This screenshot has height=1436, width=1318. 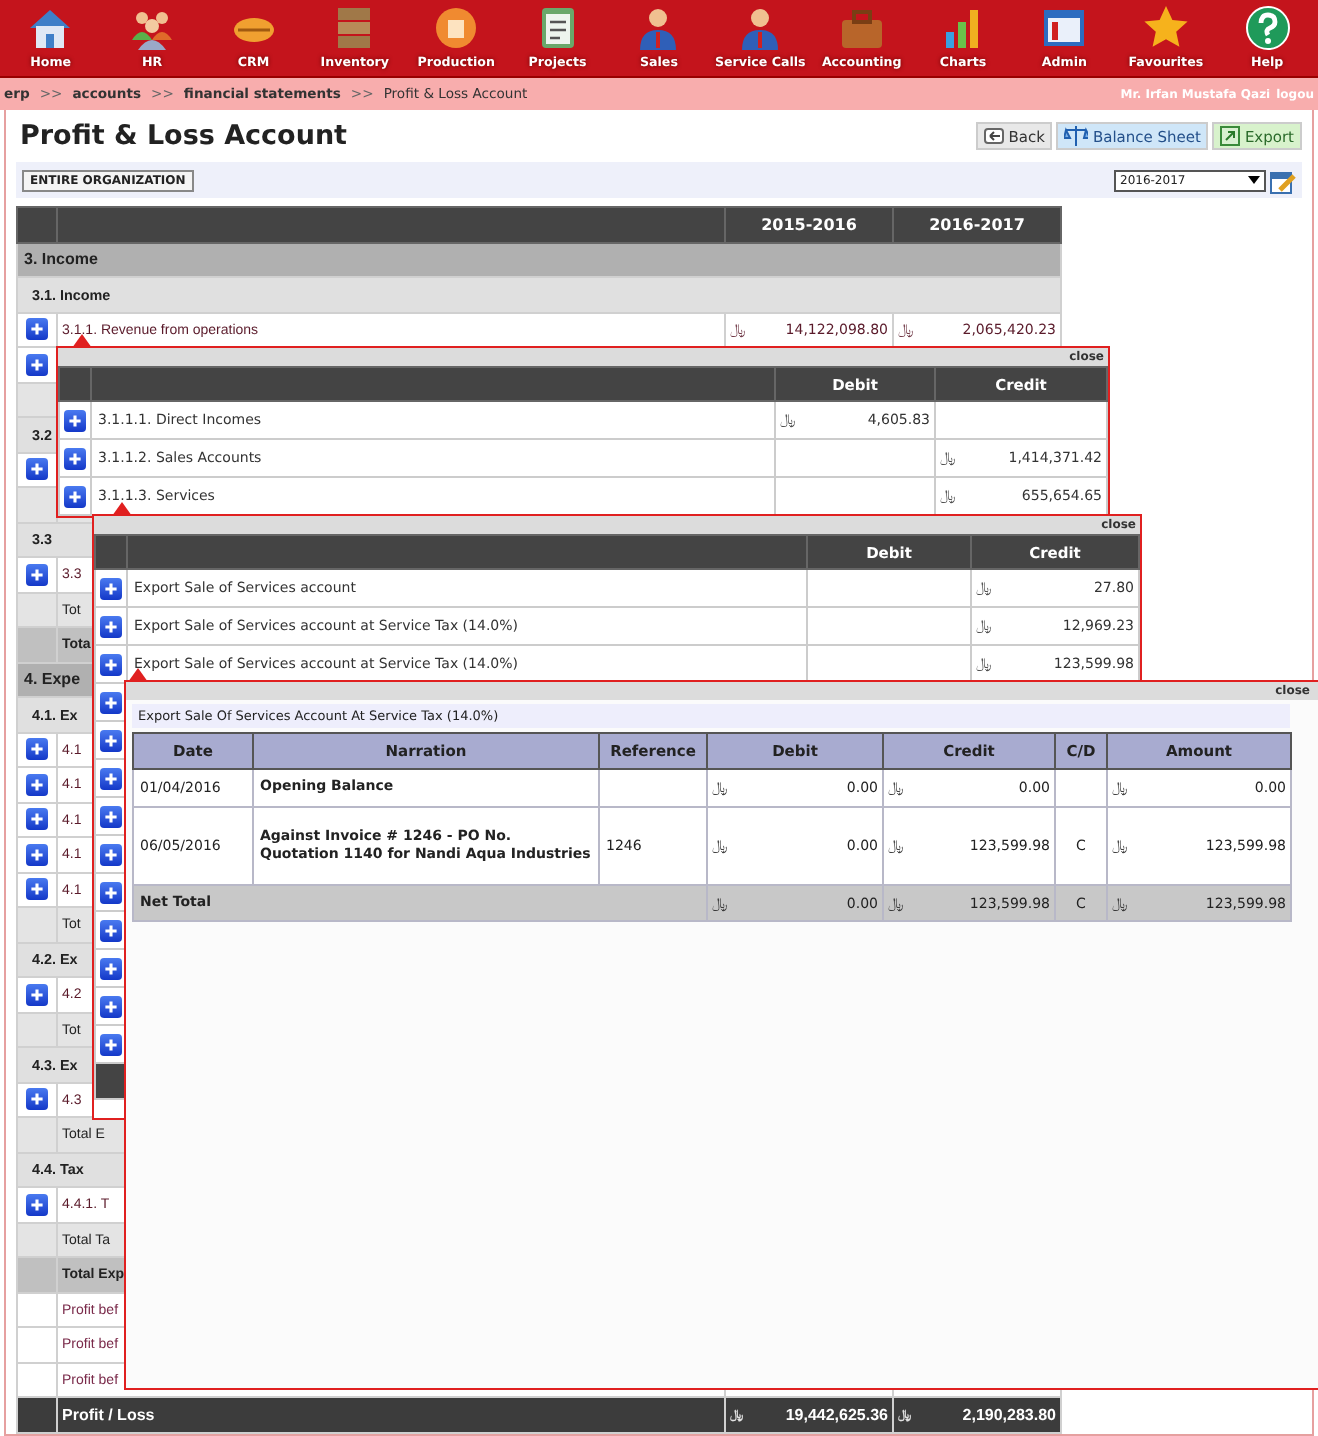 I want to click on back-arrow-icon, so click(x=994, y=136).